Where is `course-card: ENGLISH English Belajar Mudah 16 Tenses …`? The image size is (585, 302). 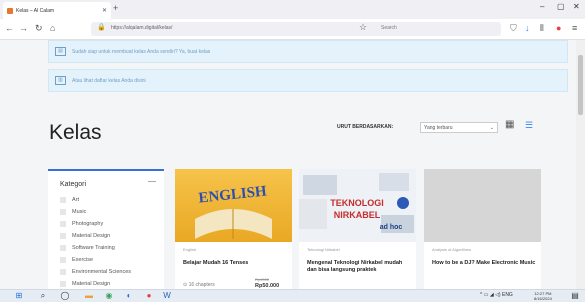
course-card: ENGLISH English Belajar Mudah 16 Tenses … is located at coordinates (233, 229).